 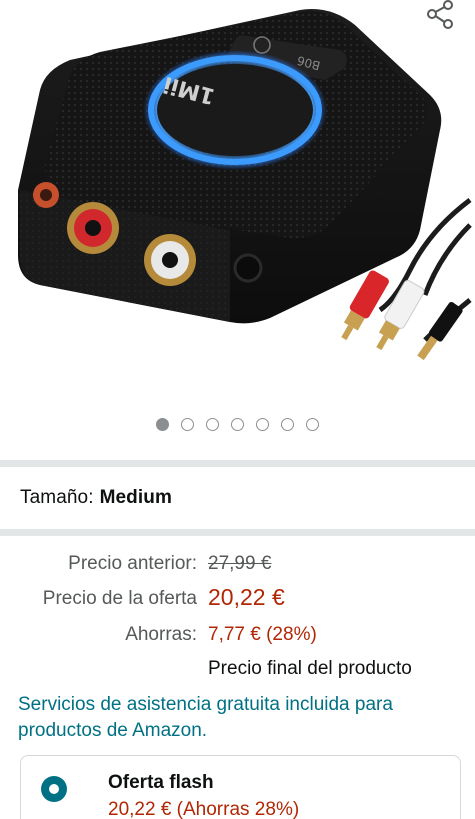 What do you see at coordinates (262, 634) in the screenshot?
I see `savings-value: 7,77 € (28%)` at bounding box center [262, 634].